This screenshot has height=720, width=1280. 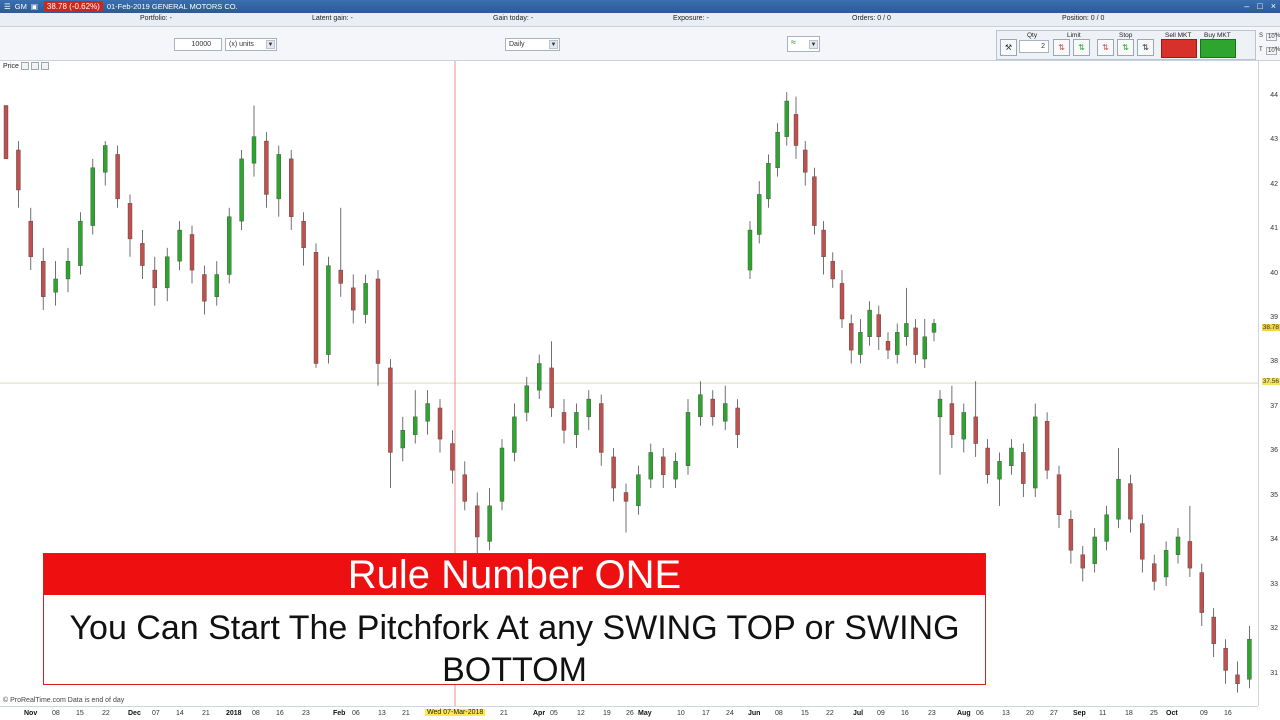 What do you see at coordinates (1145, 47) in the screenshot?
I see `stop-settings-button: ⇅` at bounding box center [1145, 47].